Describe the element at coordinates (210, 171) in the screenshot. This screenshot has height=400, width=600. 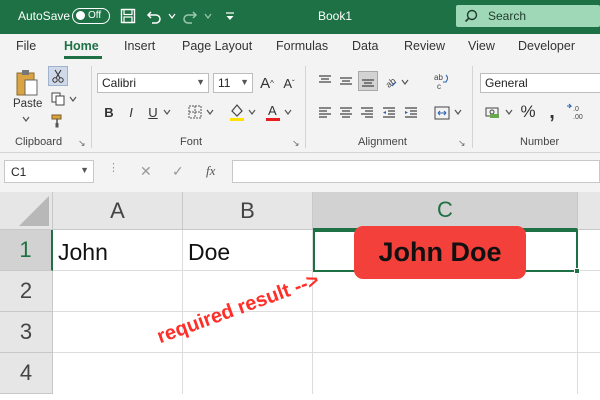
I see `insert-function-icon: fx` at that location.